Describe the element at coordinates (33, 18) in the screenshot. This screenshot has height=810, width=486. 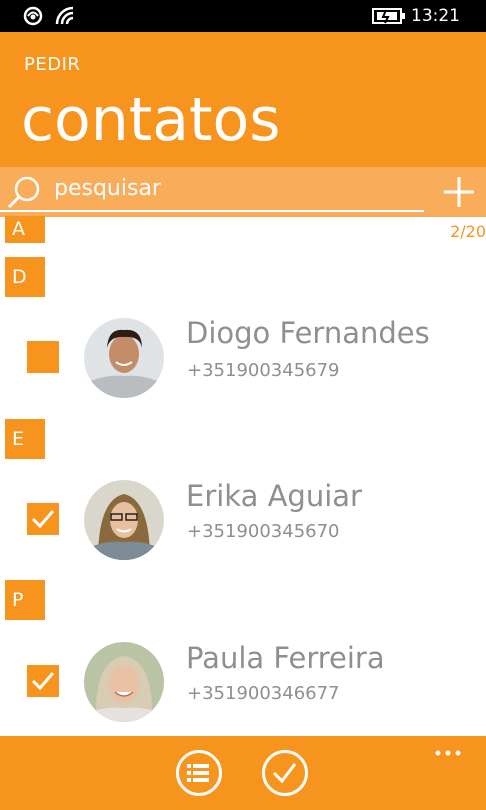
I see `nfc-icon` at that location.